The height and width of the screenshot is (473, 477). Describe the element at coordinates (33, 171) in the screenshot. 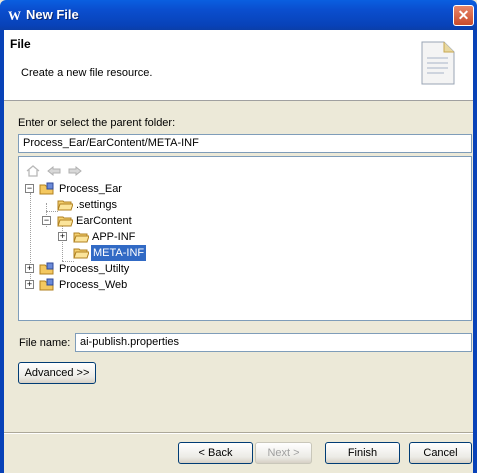

I see `home-icon` at that location.